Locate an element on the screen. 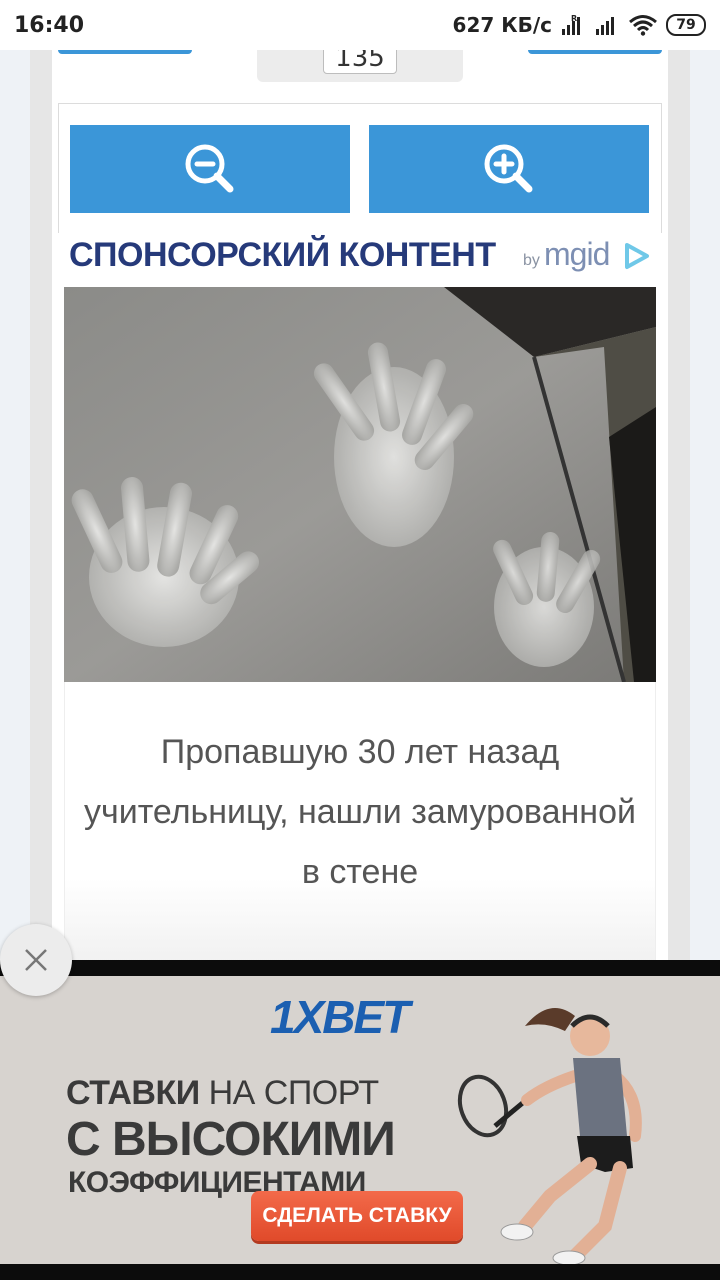  status-icons: 627 КБ/с R 79 is located at coordinates (579, 25).